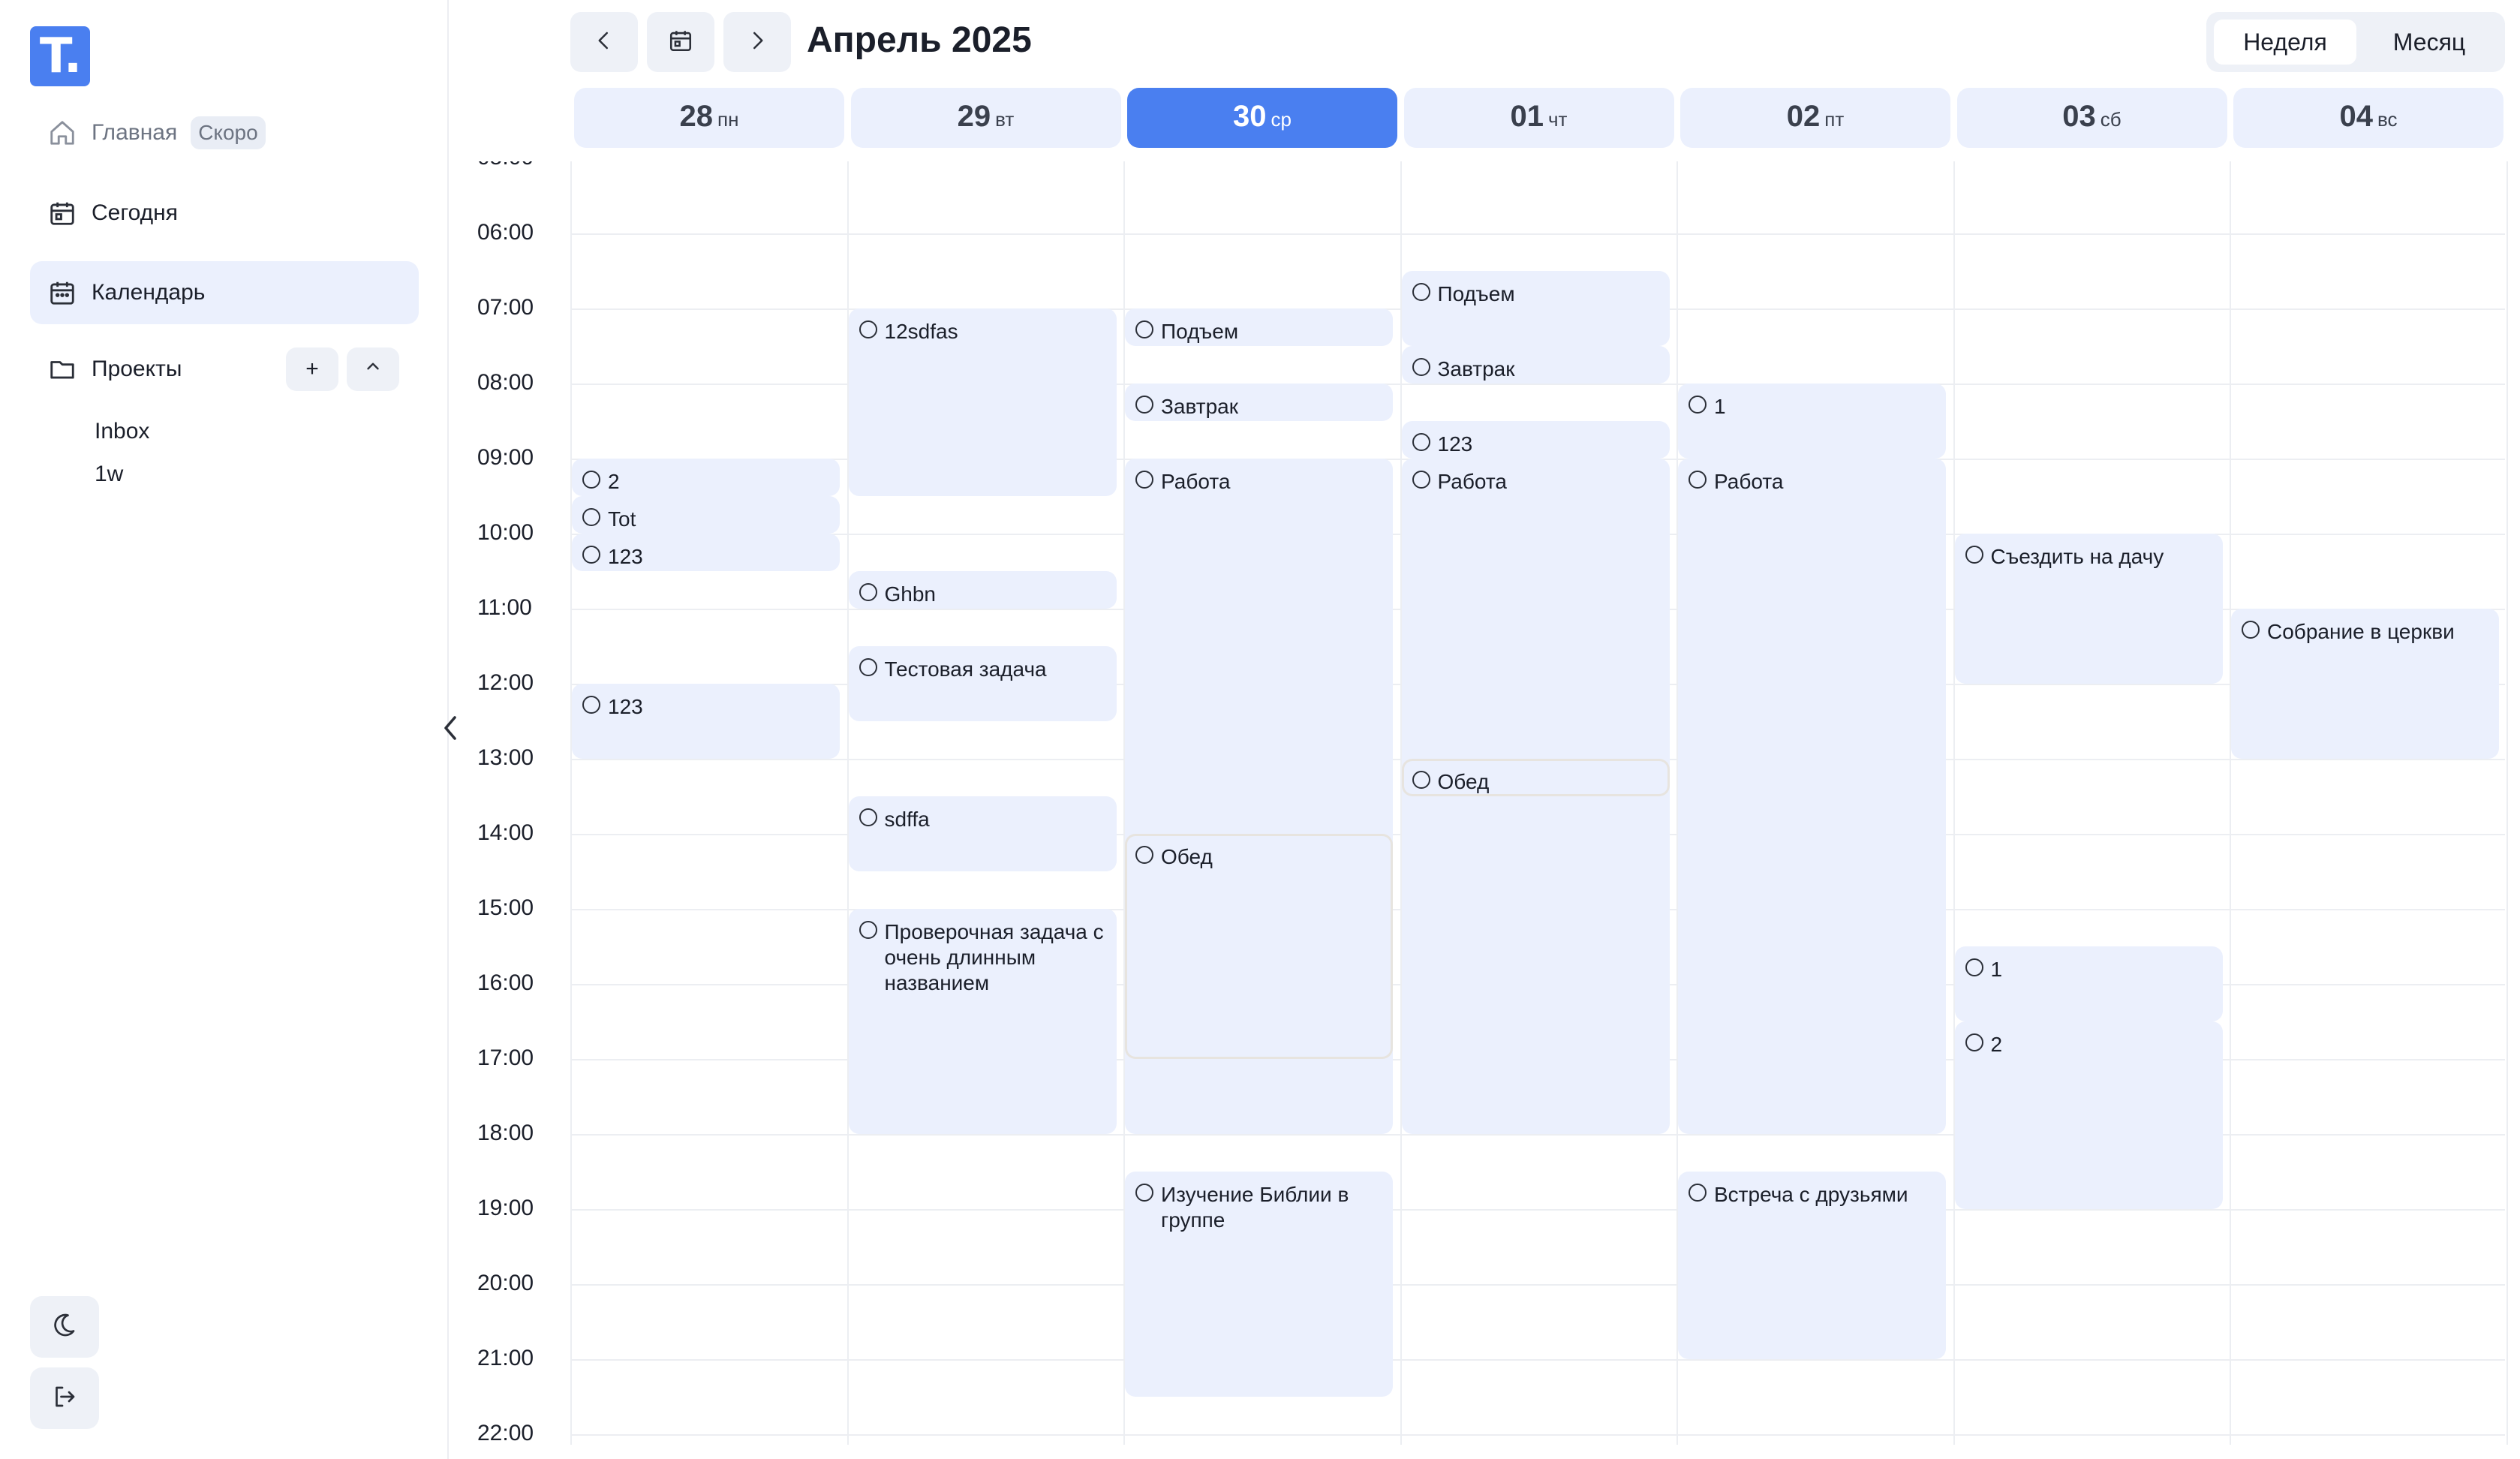 The height and width of the screenshot is (1459, 2520). What do you see at coordinates (1815, 118) in the screenshot?
I see `day-header-4: 02 пт` at bounding box center [1815, 118].